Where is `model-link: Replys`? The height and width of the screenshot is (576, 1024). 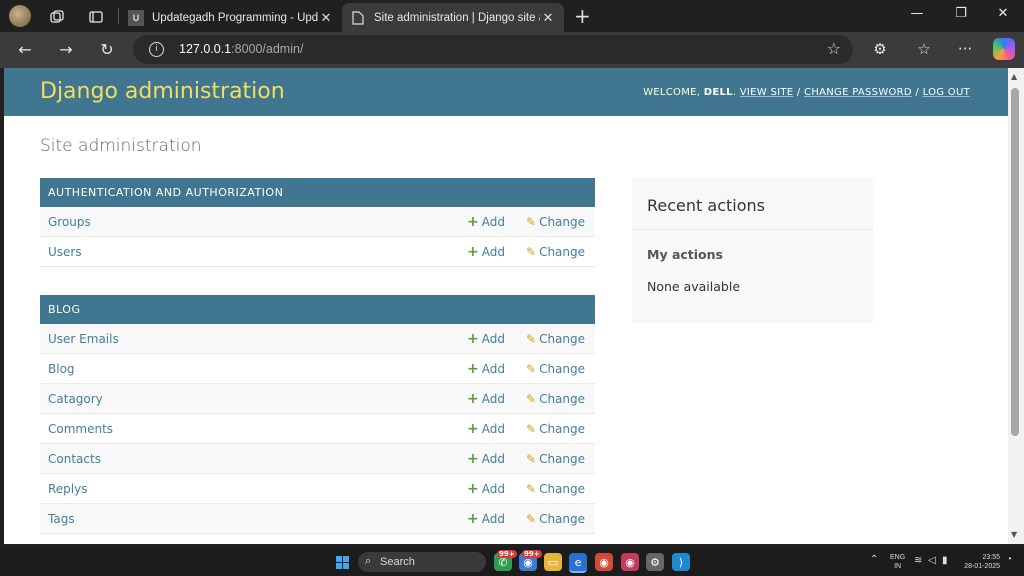 model-link: Replys is located at coordinates (68, 489).